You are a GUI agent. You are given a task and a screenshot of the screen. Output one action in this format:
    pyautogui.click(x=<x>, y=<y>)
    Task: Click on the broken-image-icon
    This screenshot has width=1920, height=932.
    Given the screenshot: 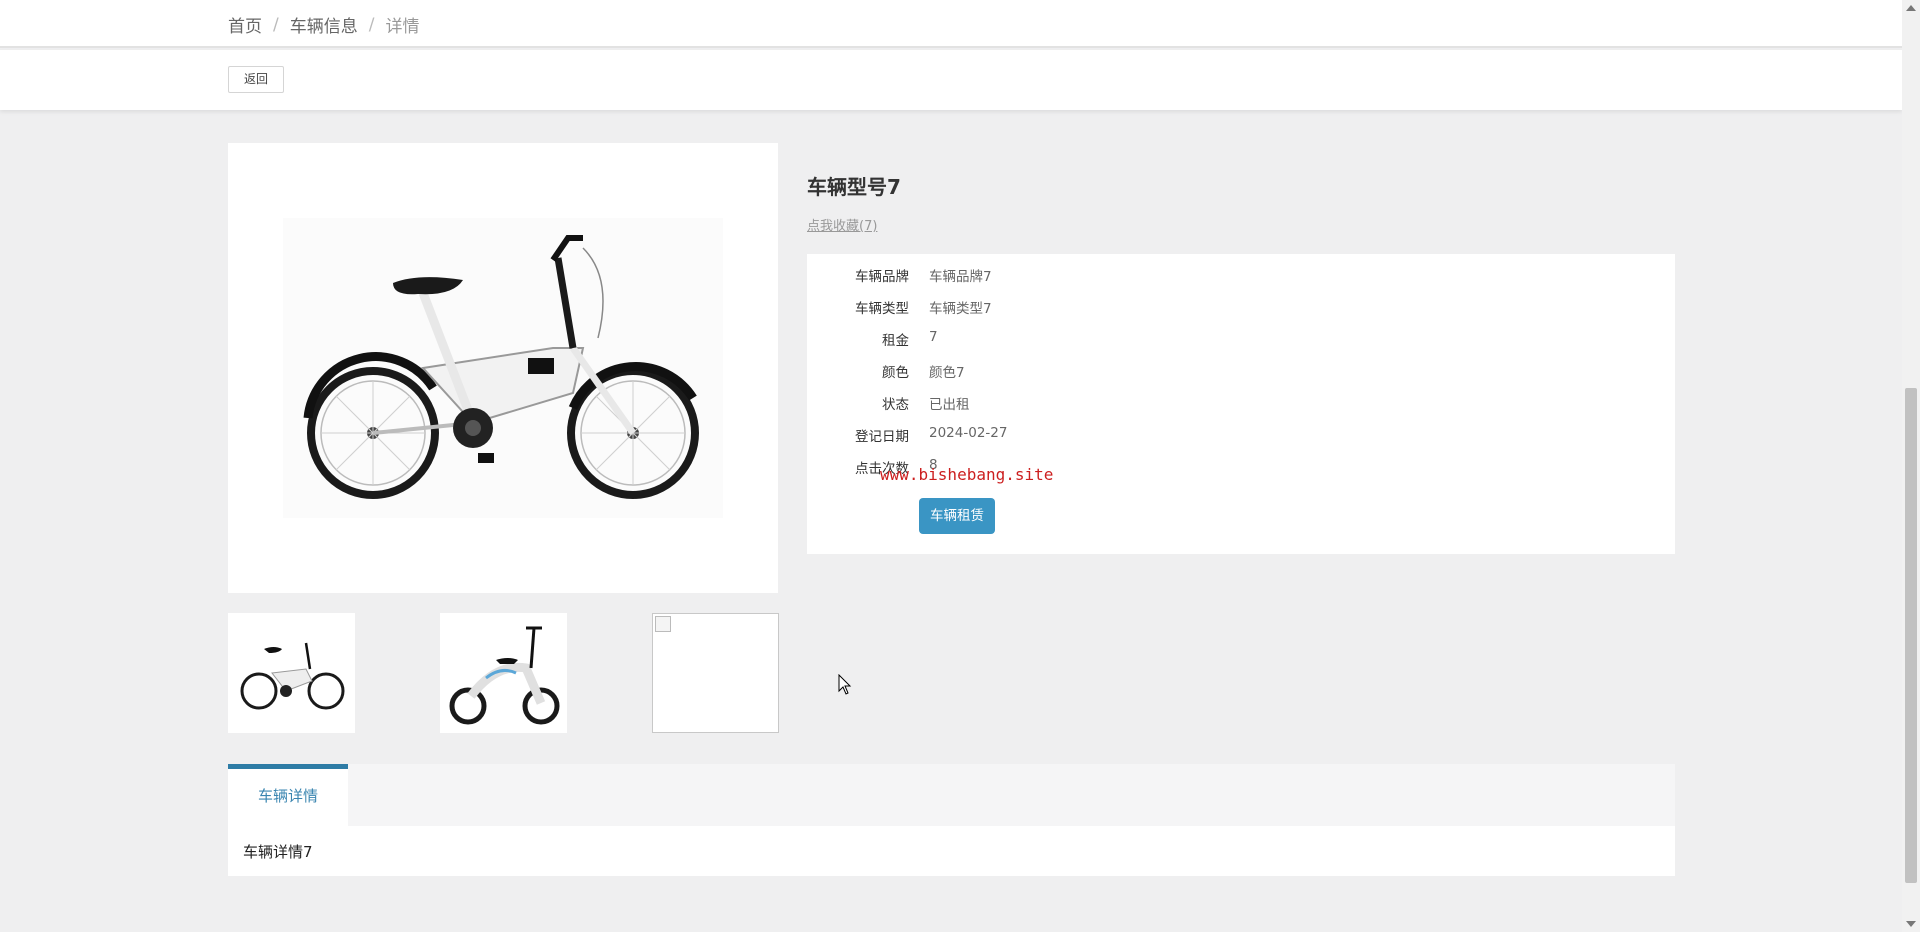 What is the action you would take?
    pyautogui.click(x=663, y=624)
    